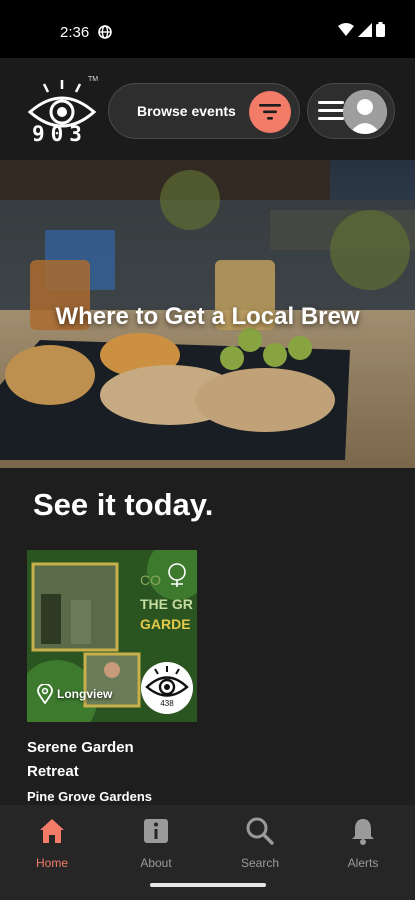 This screenshot has height=900, width=415. I want to click on info-icon, so click(156, 831).